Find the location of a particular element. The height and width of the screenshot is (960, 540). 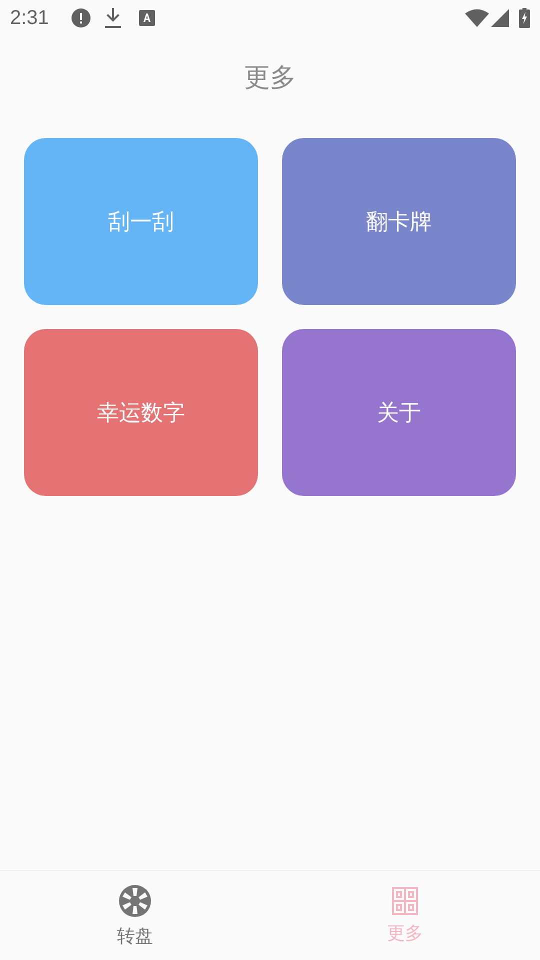

clock: 2:31 is located at coordinates (29, 18).